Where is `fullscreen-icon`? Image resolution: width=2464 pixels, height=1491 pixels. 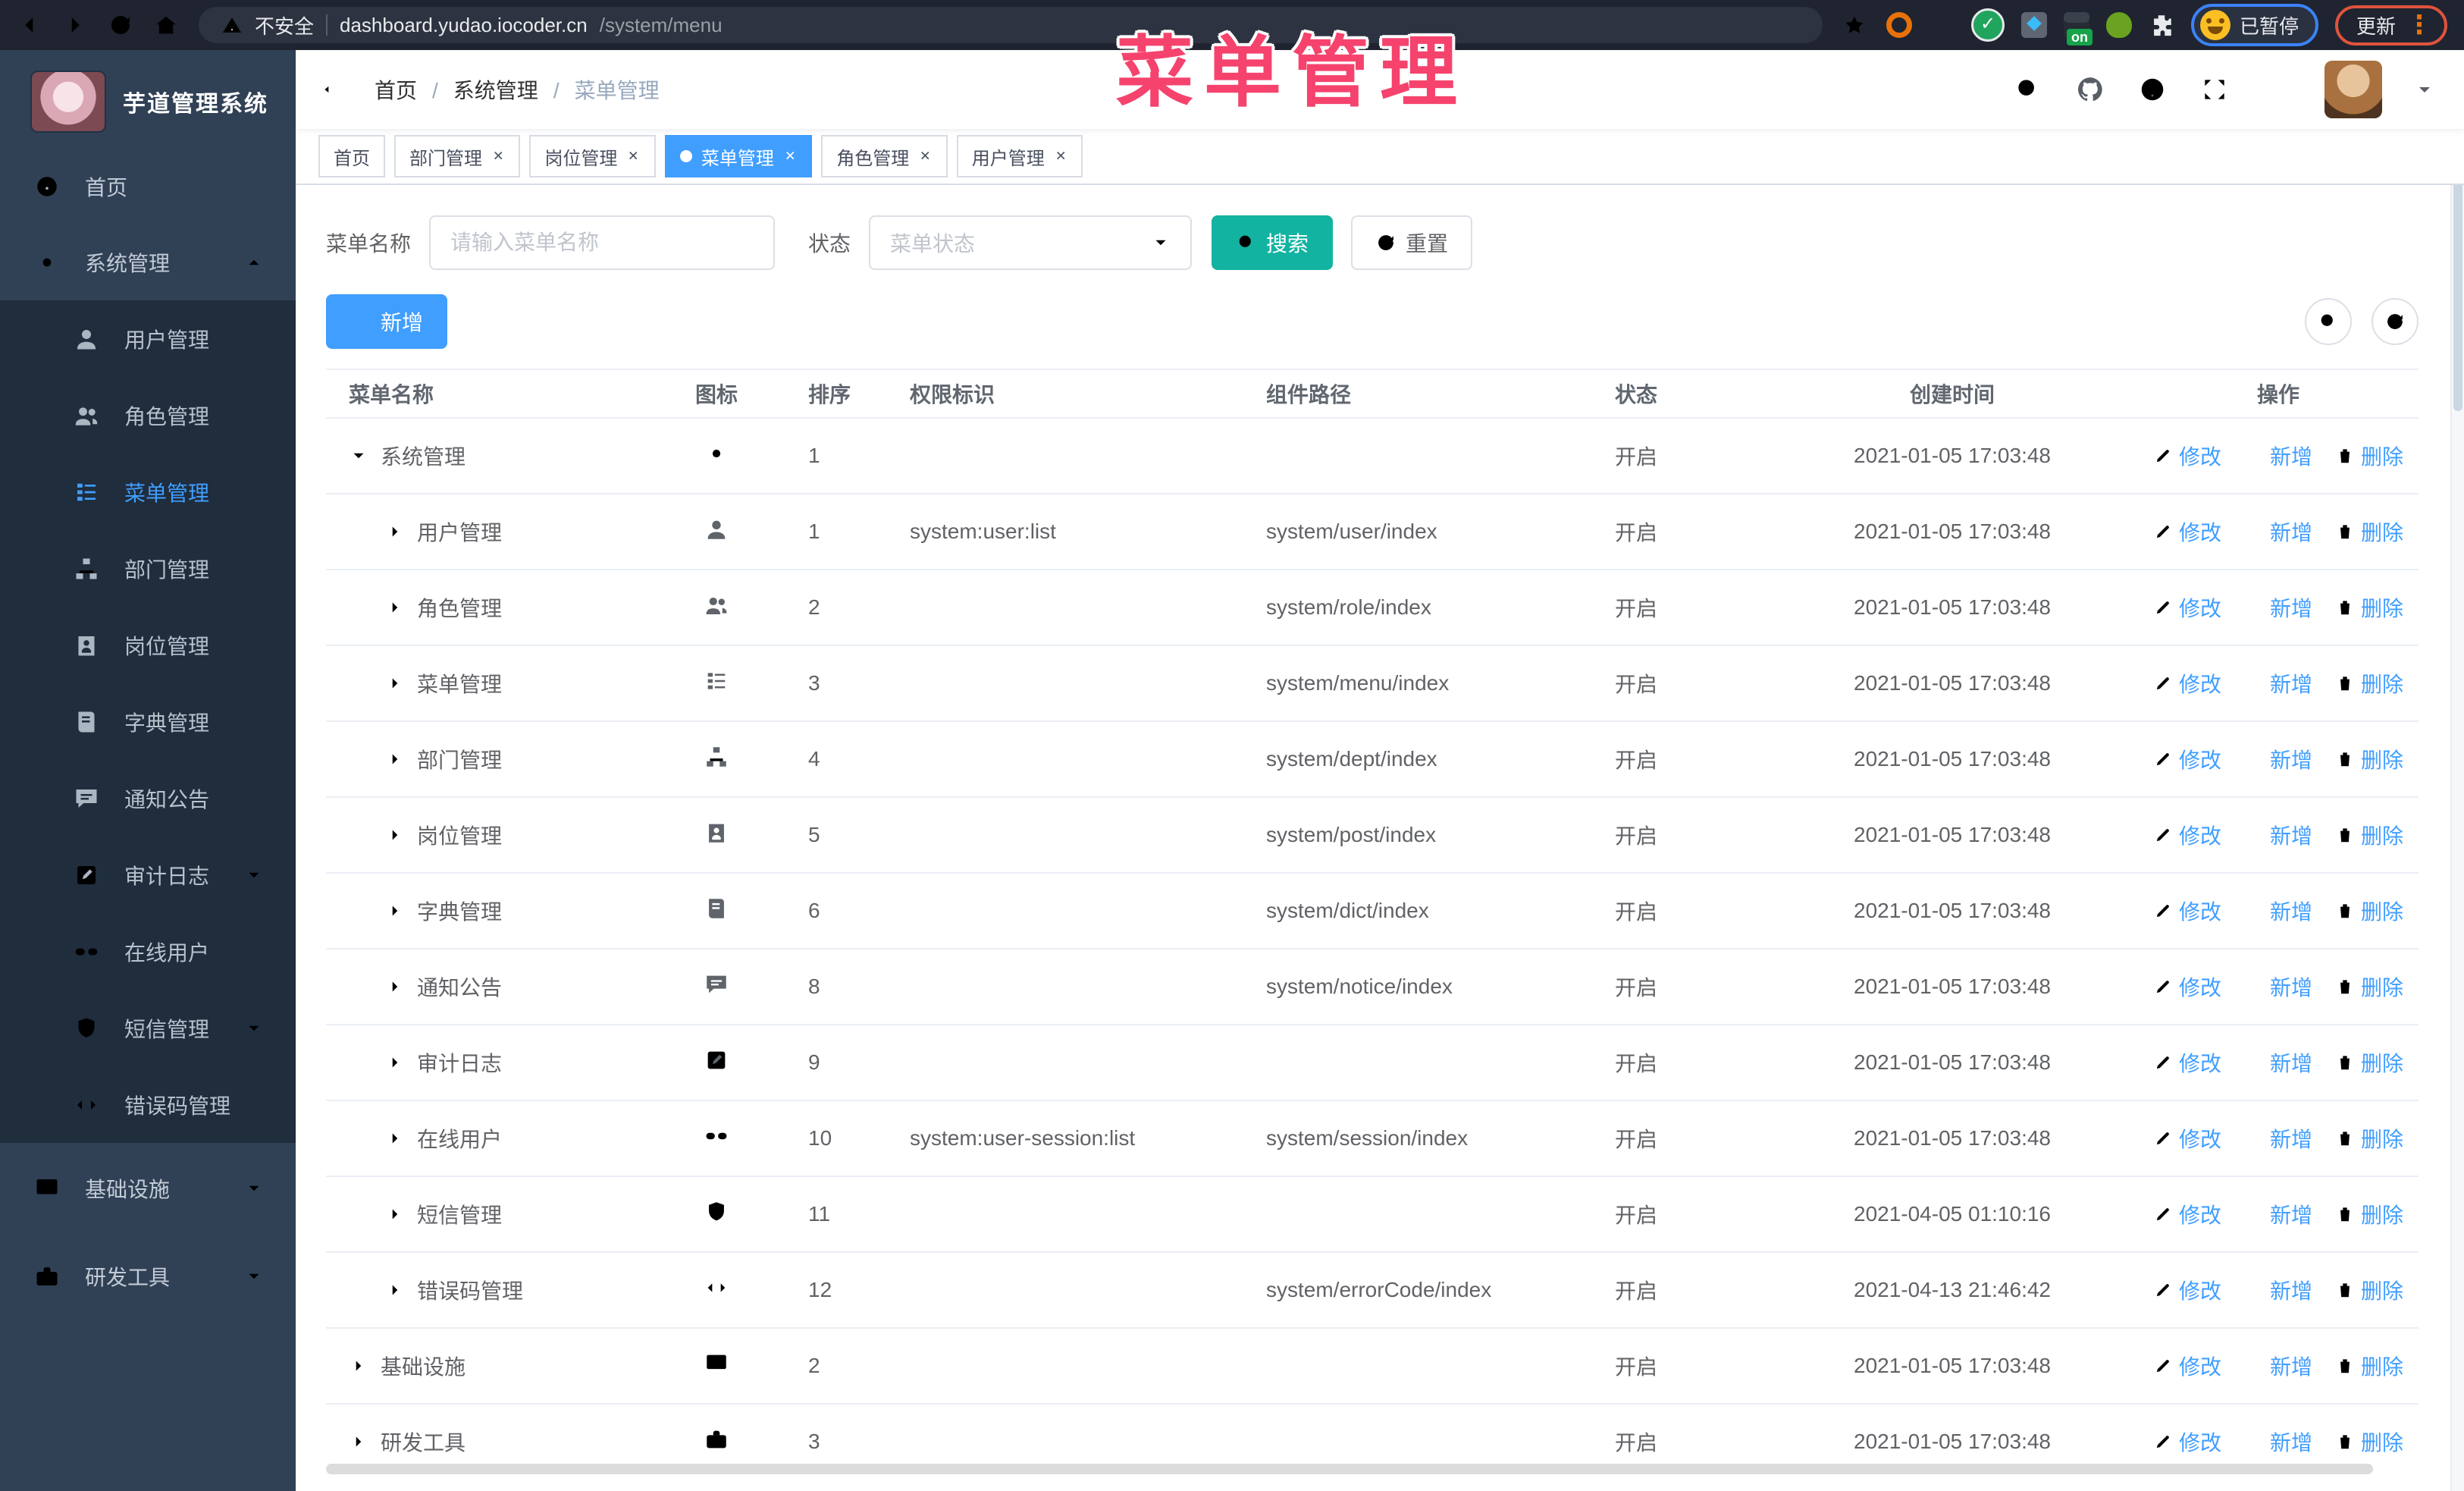 fullscreen-icon is located at coordinates (2214, 89).